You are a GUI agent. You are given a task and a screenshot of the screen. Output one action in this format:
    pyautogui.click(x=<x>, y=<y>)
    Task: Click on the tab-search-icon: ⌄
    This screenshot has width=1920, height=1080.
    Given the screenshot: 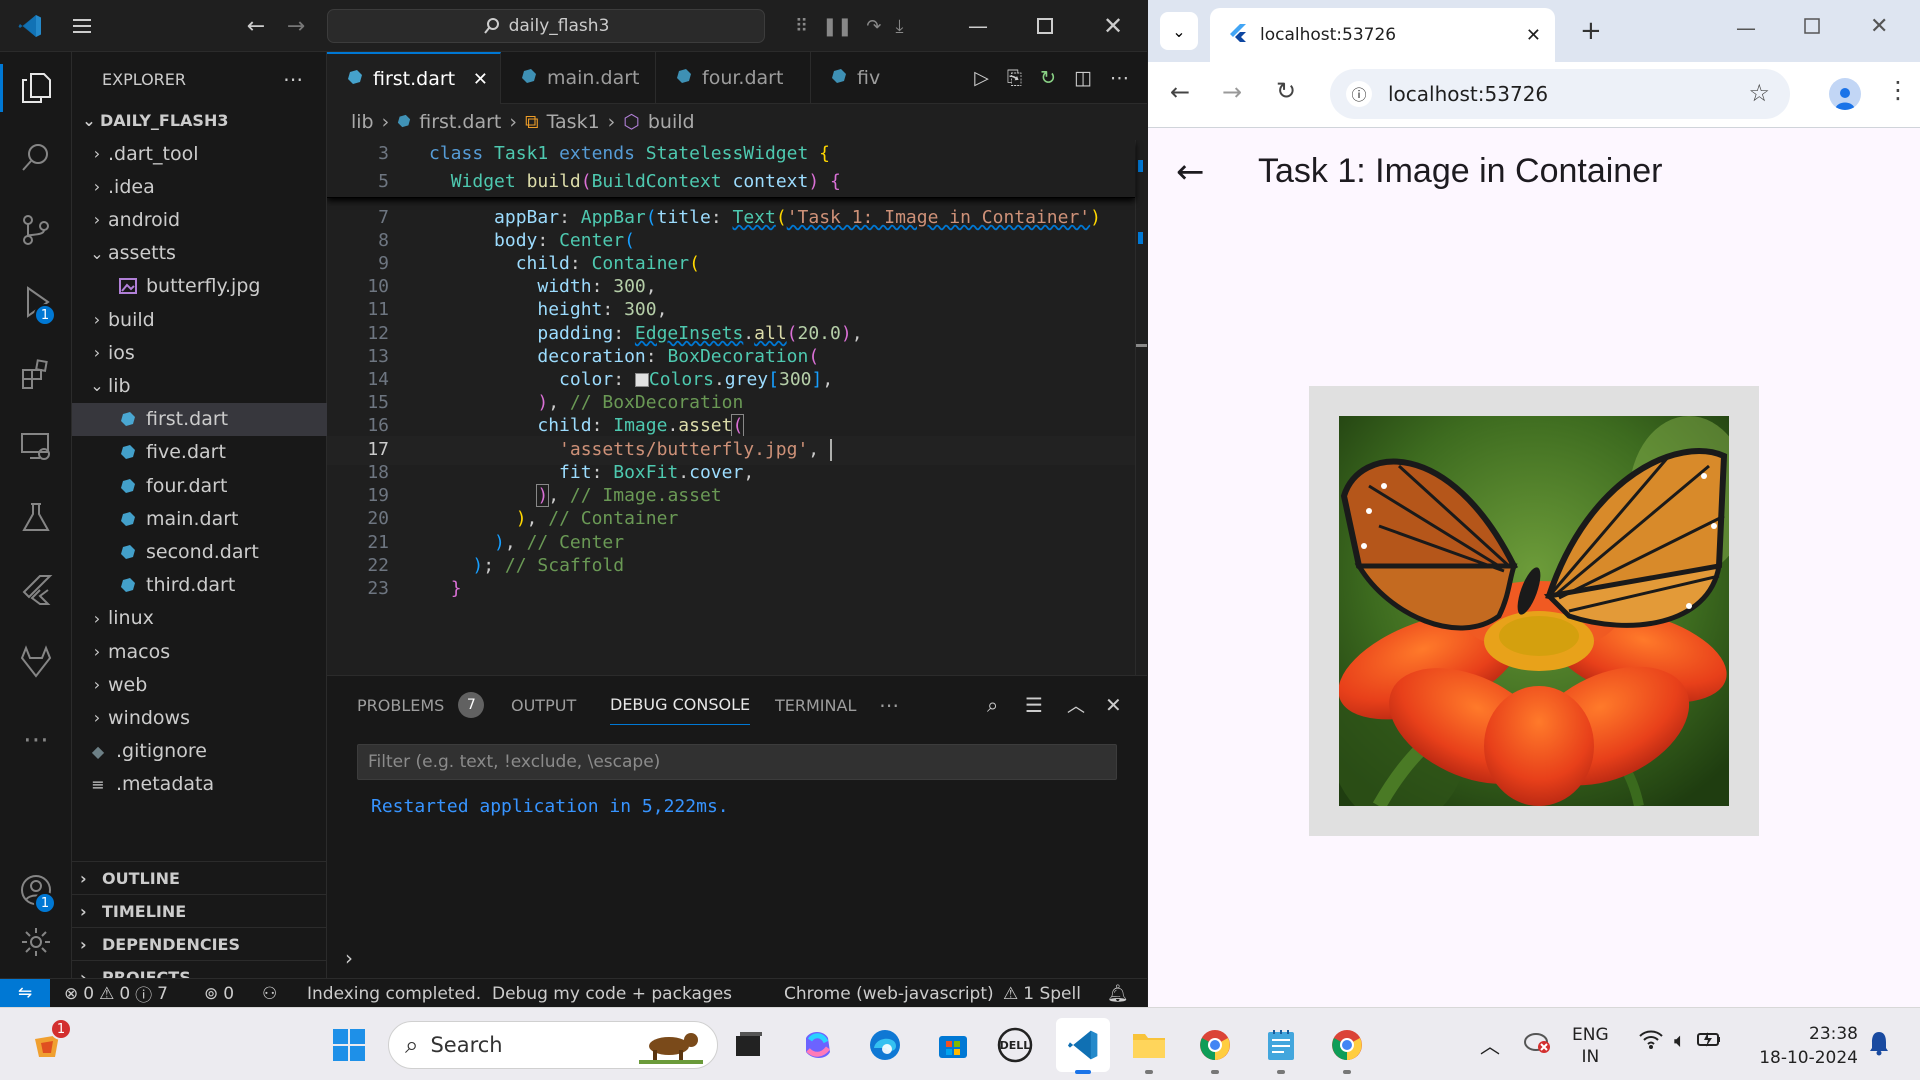 What is the action you would take?
    pyautogui.click(x=1179, y=31)
    